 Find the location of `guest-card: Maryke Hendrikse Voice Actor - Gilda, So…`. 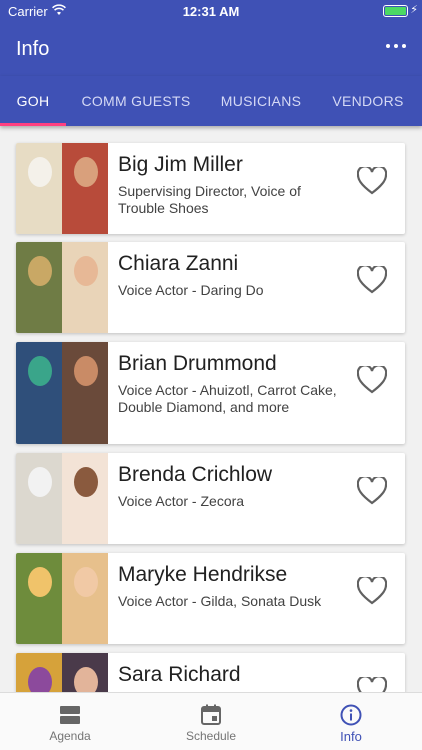

guest-card: Maryke Hendrikse Voice Actor - Gilda, So… is located at coordinates (210, 598).